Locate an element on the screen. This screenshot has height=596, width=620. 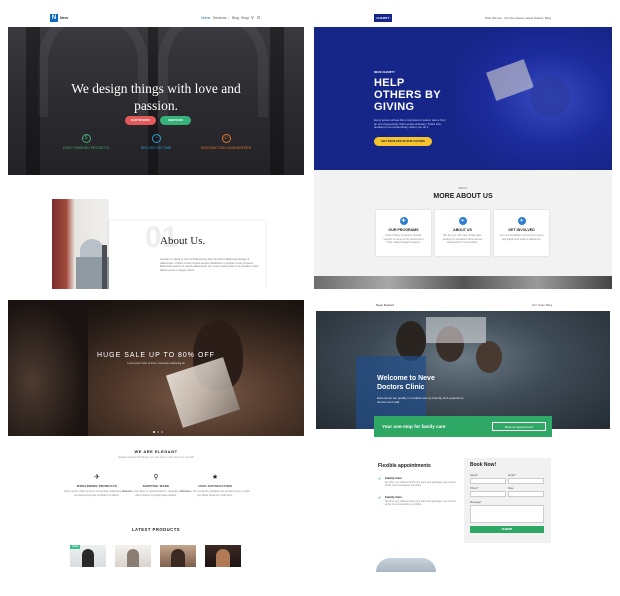
message-textarea is located at coordinates (507, 514).